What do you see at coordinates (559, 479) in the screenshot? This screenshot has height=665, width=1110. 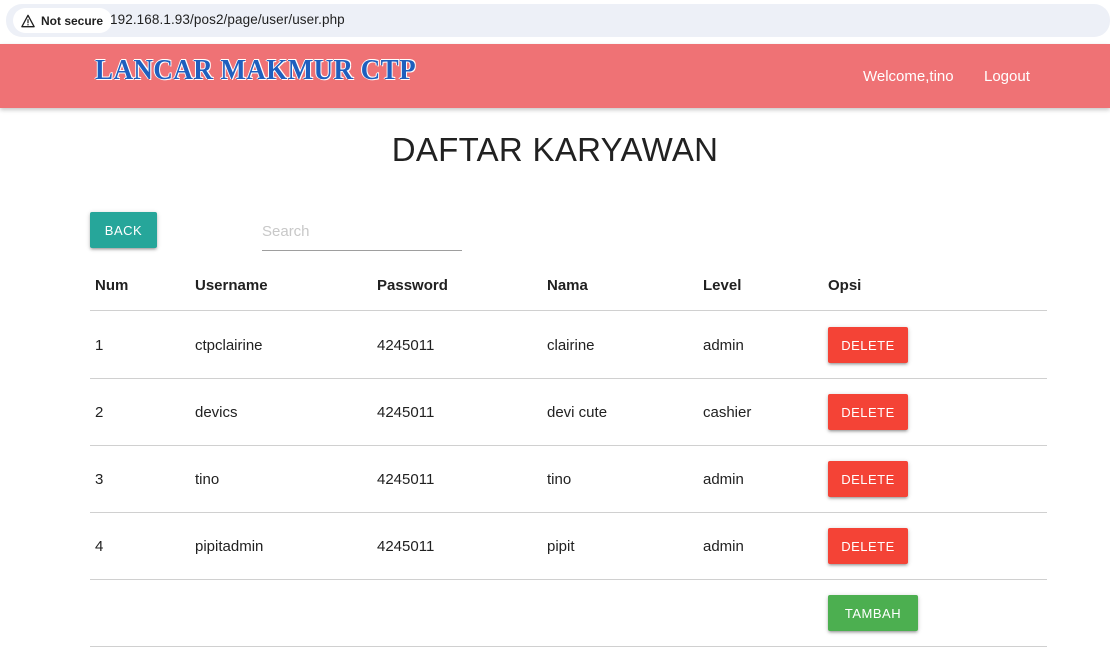 I see `cell-nama: tino` at bounding box center [559, 479].